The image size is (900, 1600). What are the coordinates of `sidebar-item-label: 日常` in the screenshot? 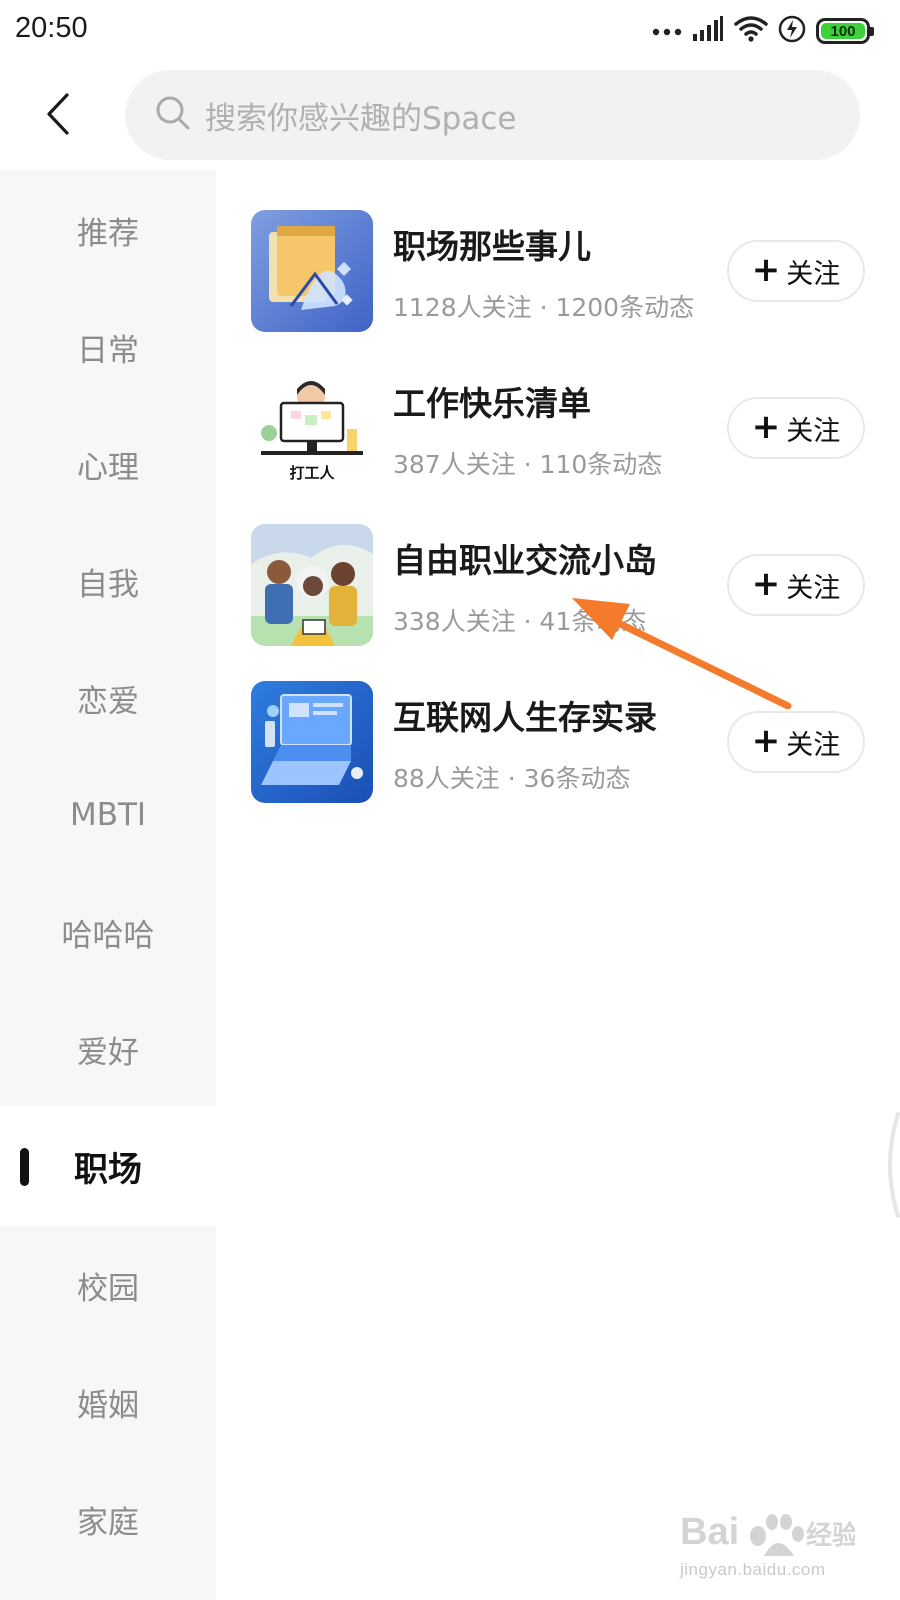 It's located at (108, 350).